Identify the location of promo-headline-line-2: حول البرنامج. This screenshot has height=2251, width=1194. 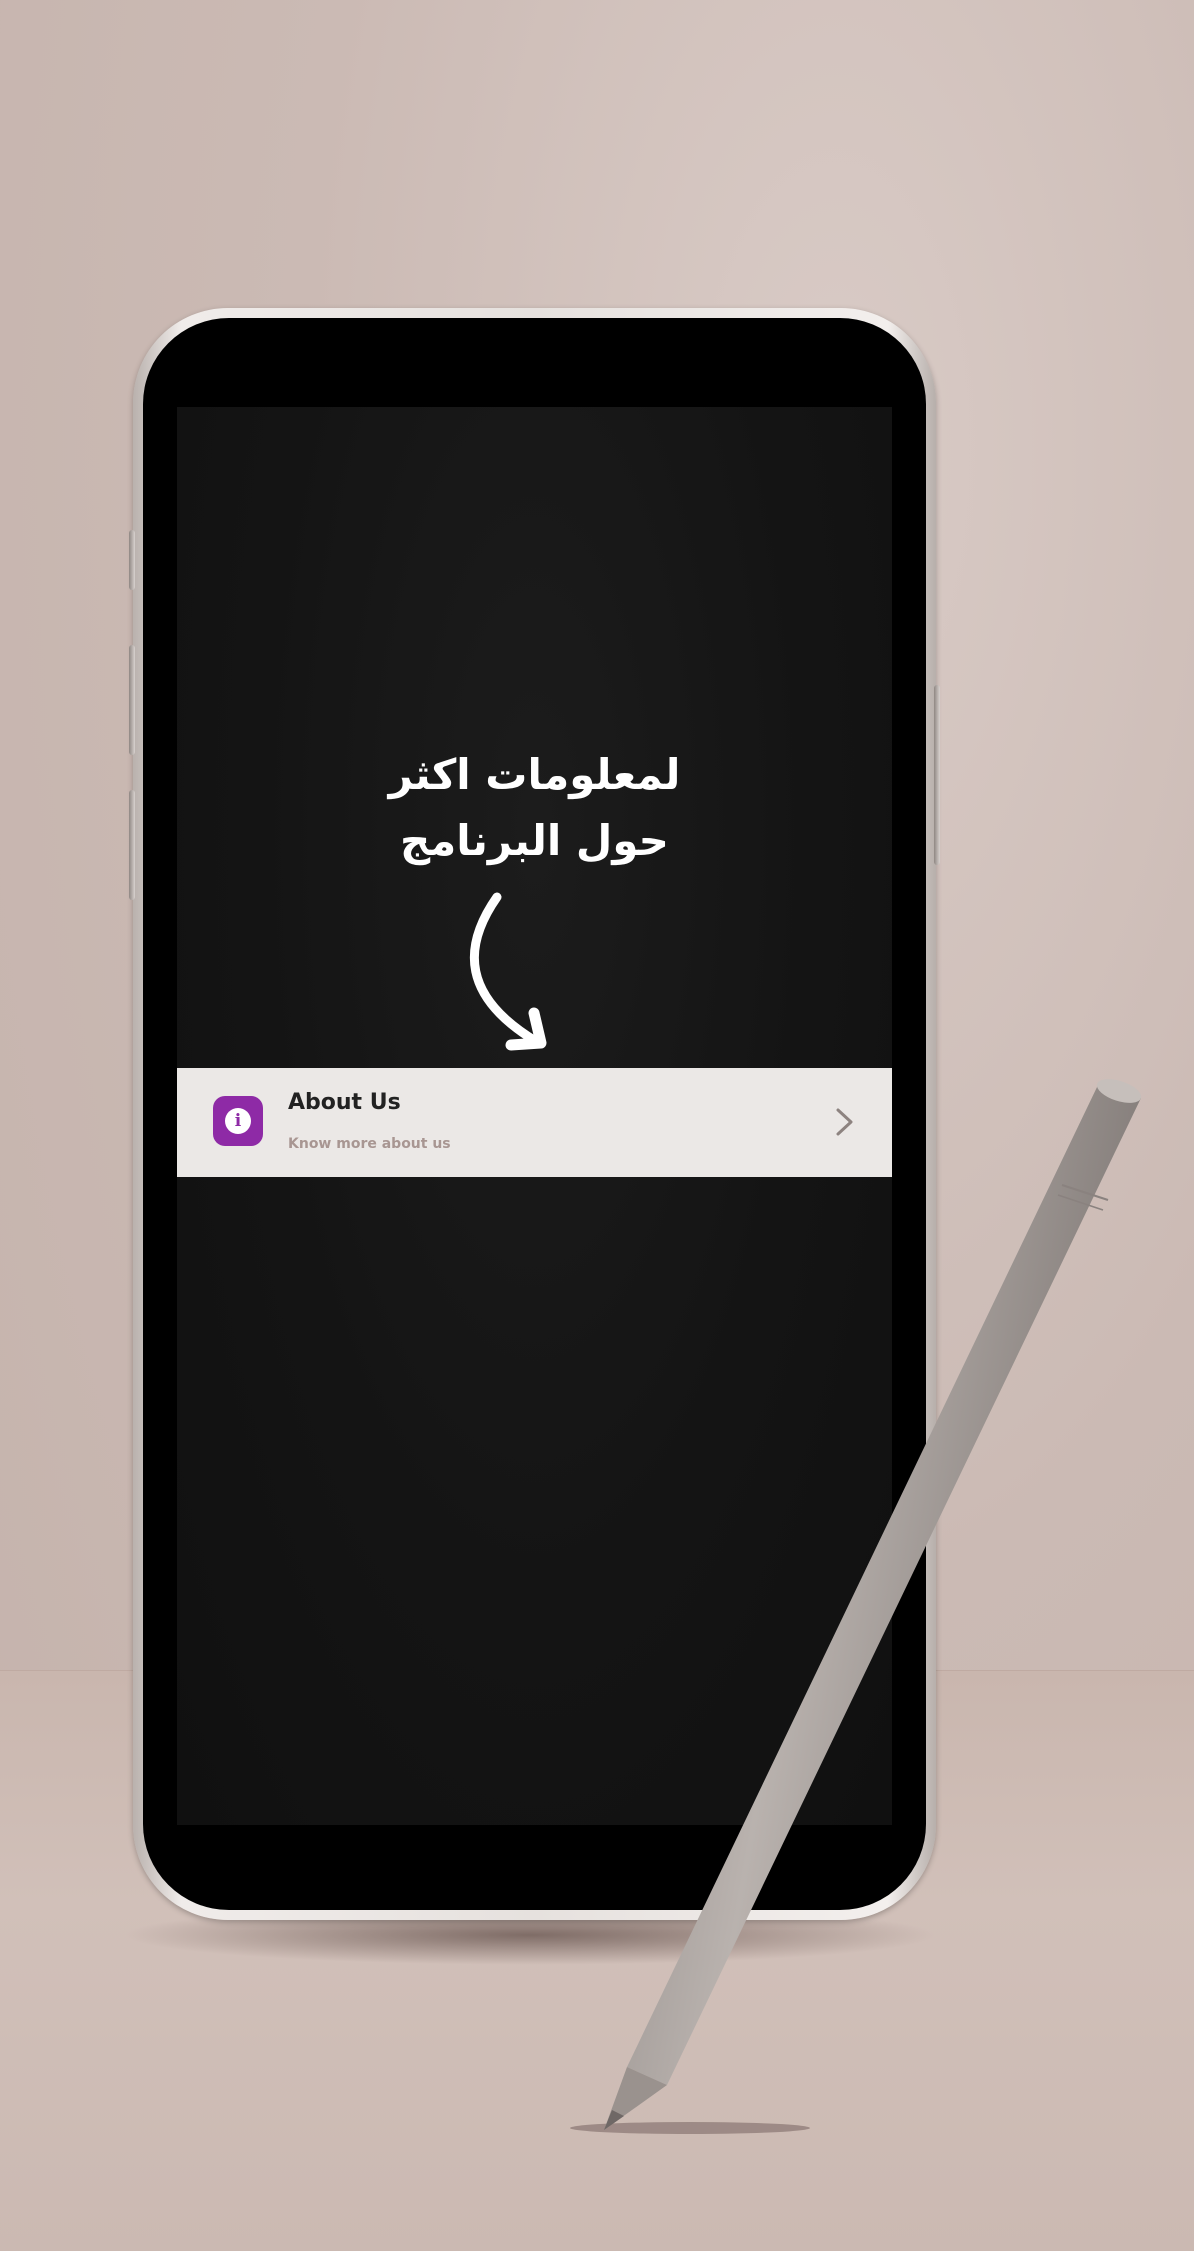
(534, 840).